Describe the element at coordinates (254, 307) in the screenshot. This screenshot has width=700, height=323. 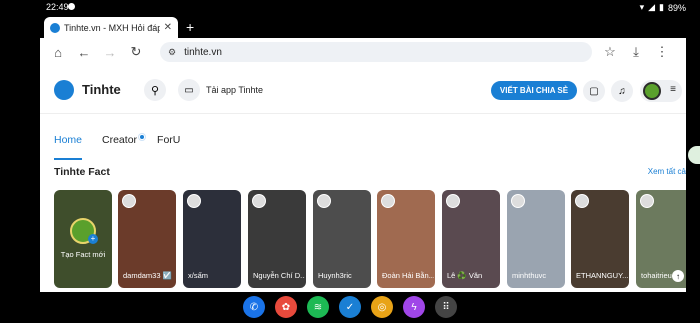
I see `phone-icon: ✆` at that location.